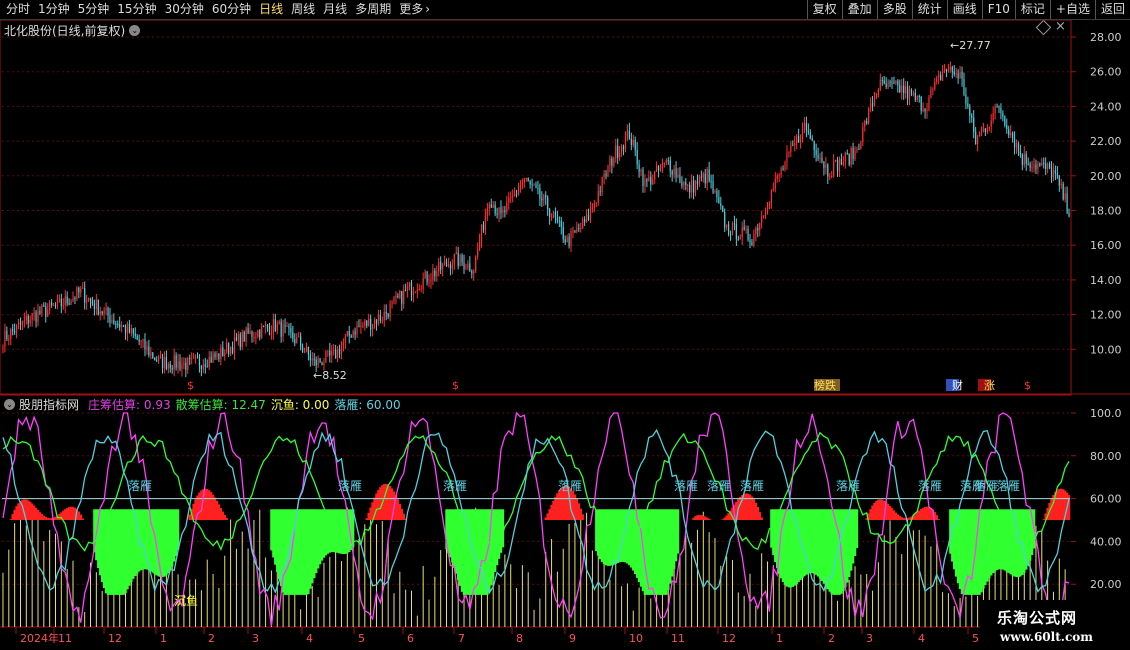 This screenshot has width=1130, height=650. Describe the element at coordinates (929, 9) in the screenshot. I see `toolbar-button-3: 统计` at that location.